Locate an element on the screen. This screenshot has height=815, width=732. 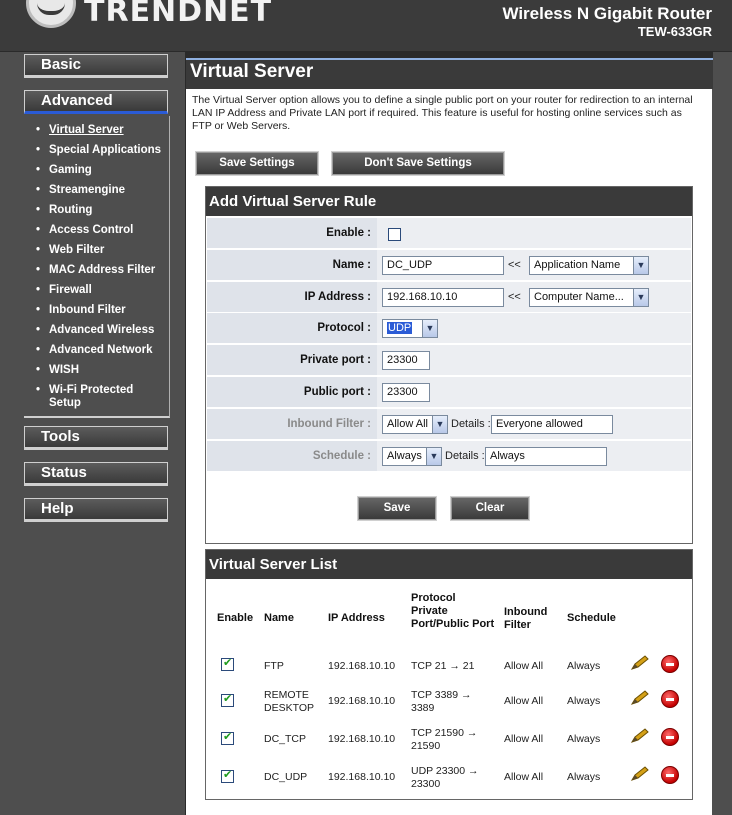
schedule-row: Schedule : Always ▼ Details : Always is located at coordinates (449, 456).